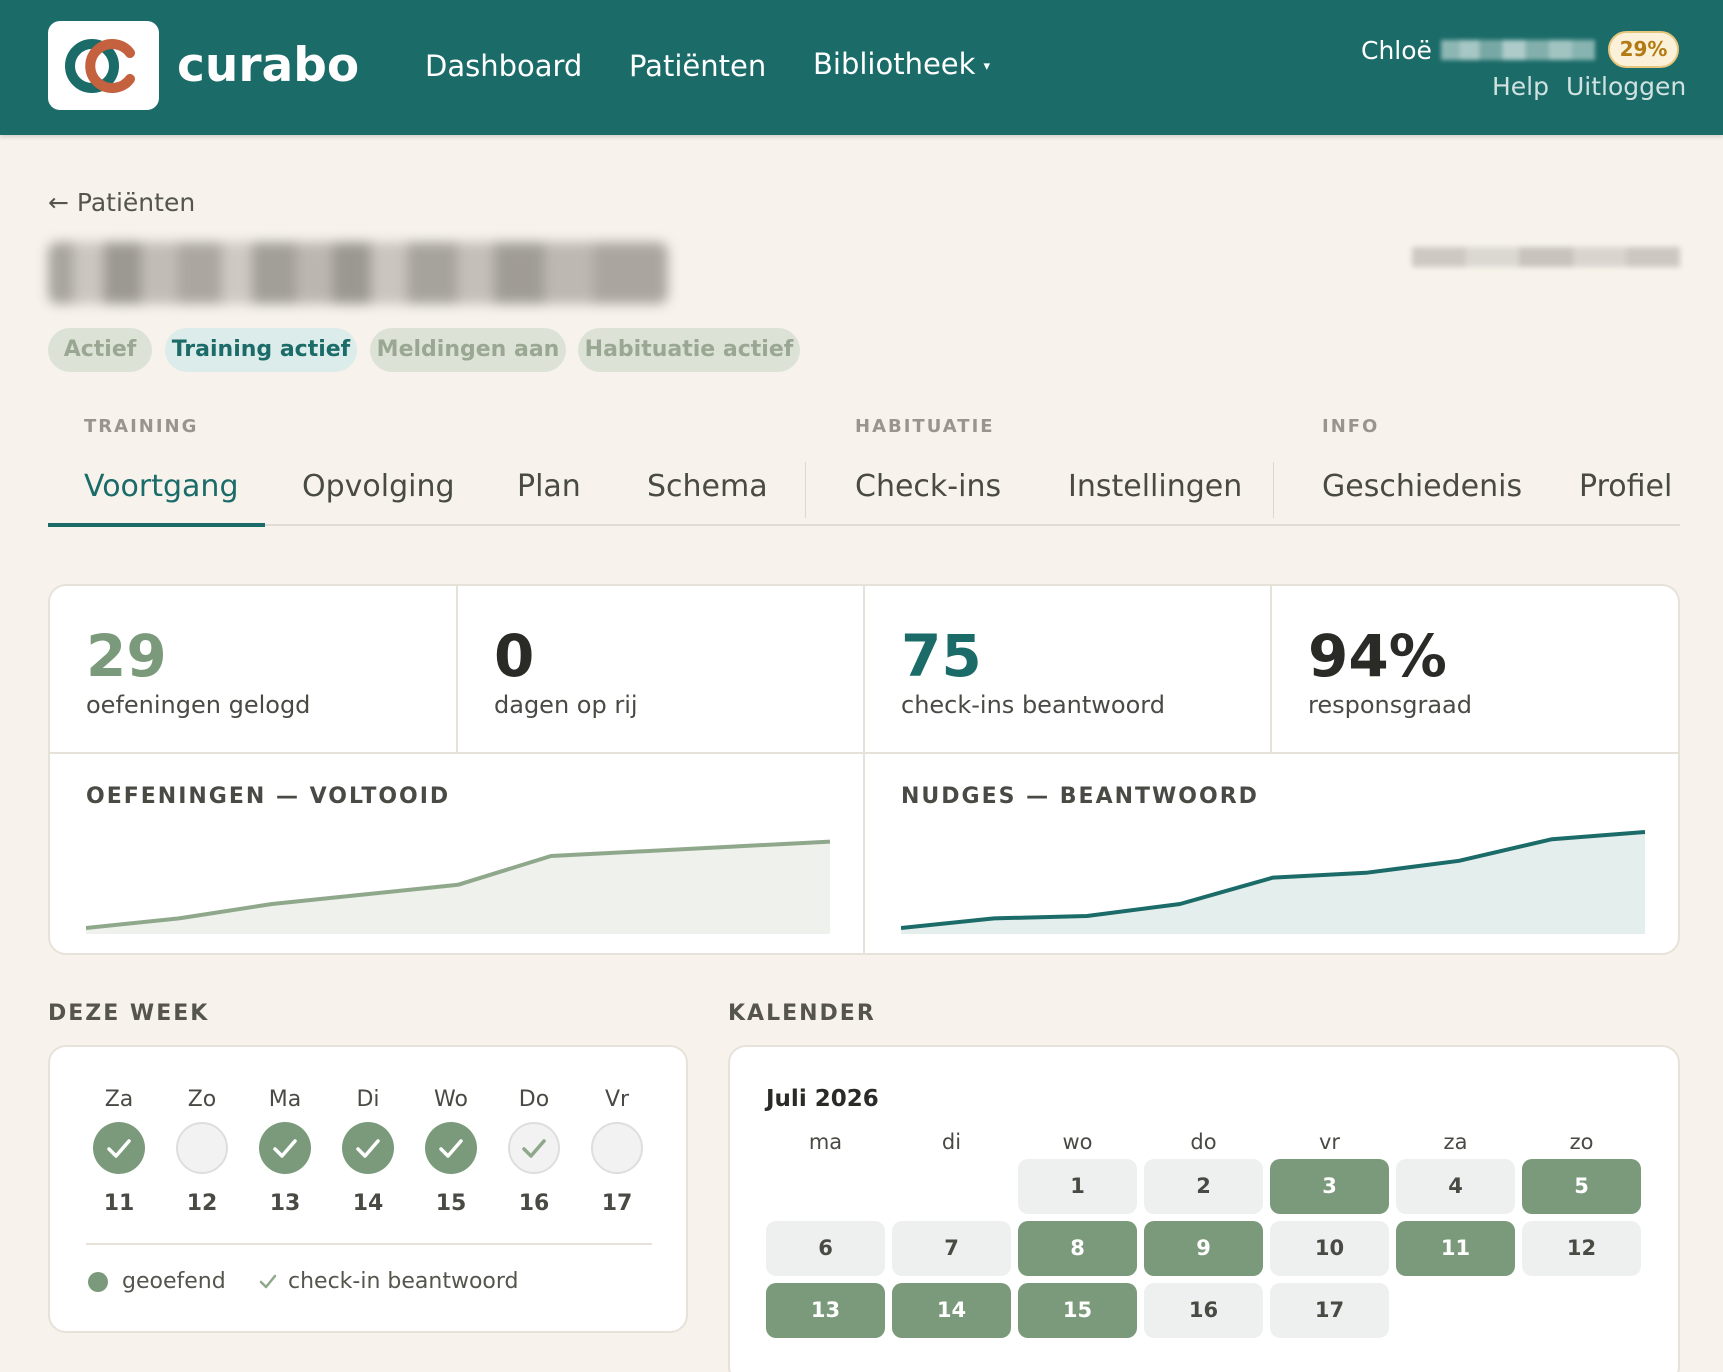  What do you see at coordinates (129, 1013) in the screenshot?
I see `week-section-title: DEZE WEEK` at bounding box center [129, 1013].